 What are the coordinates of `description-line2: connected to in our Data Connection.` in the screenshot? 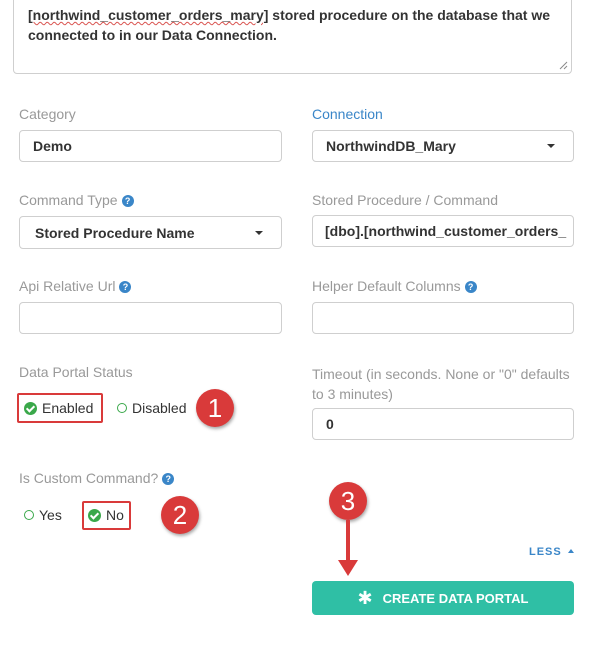 It's located at (152, 35).